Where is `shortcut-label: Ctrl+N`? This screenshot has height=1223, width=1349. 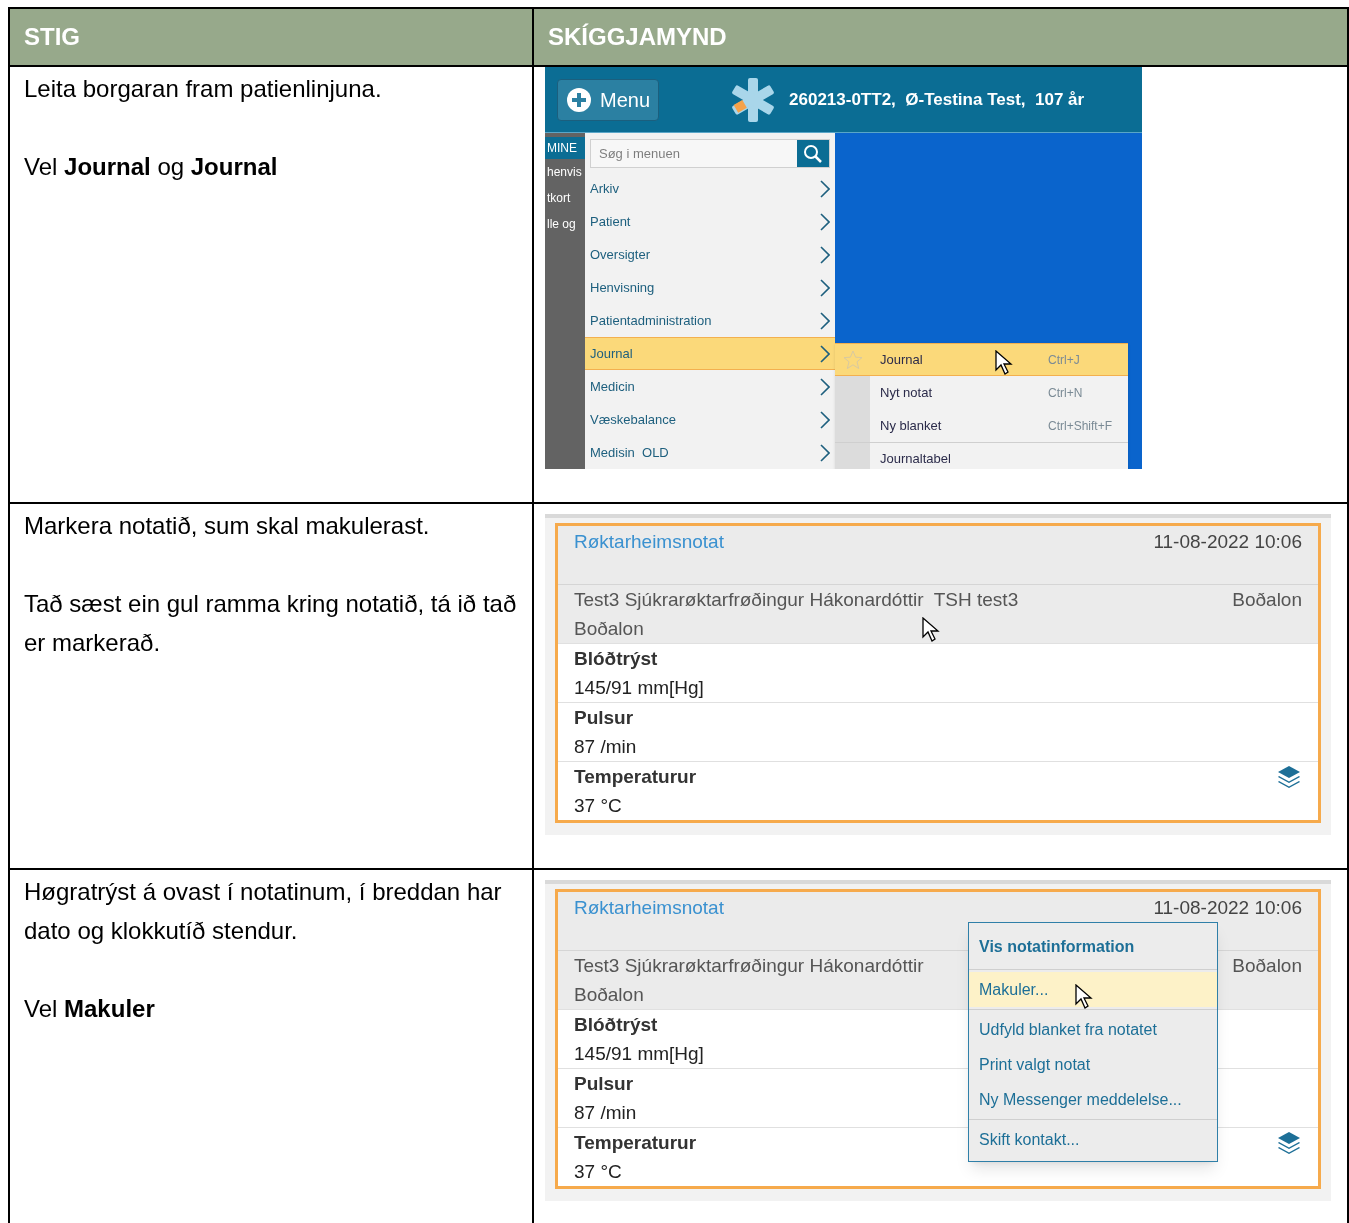
shortcut-label: Ctrl+N is located at coordinates (1065, 393).